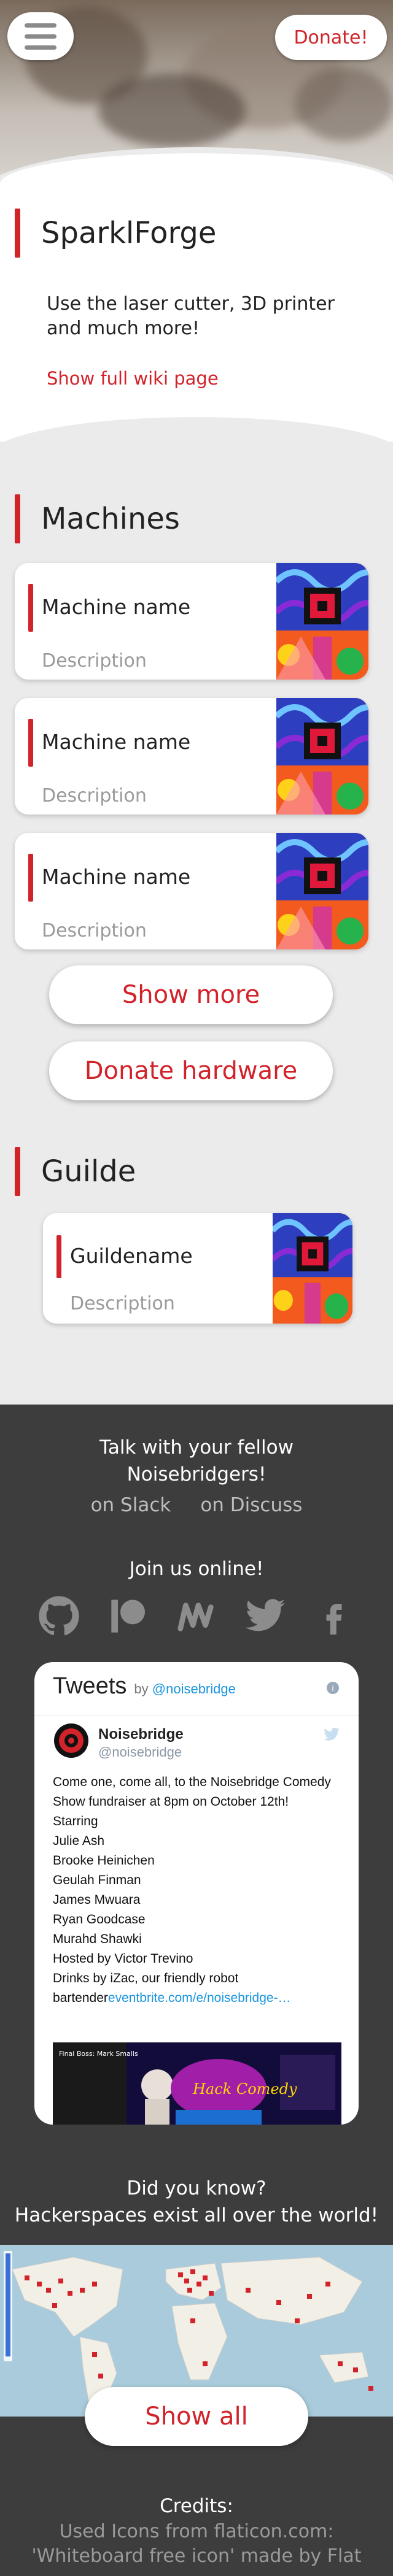  What do you see at coordinates (191, 1070) in the screenshot?
I see `donate-hardware-button: Donate hardware` at bounding box center [191, 1070].